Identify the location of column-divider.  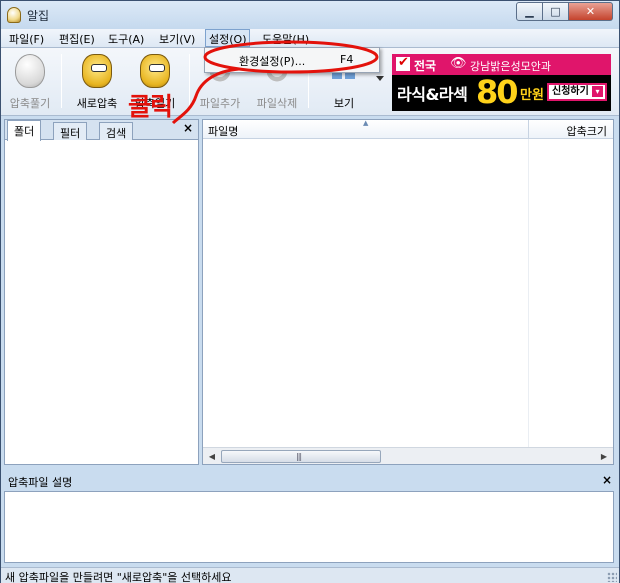
(528, 129).